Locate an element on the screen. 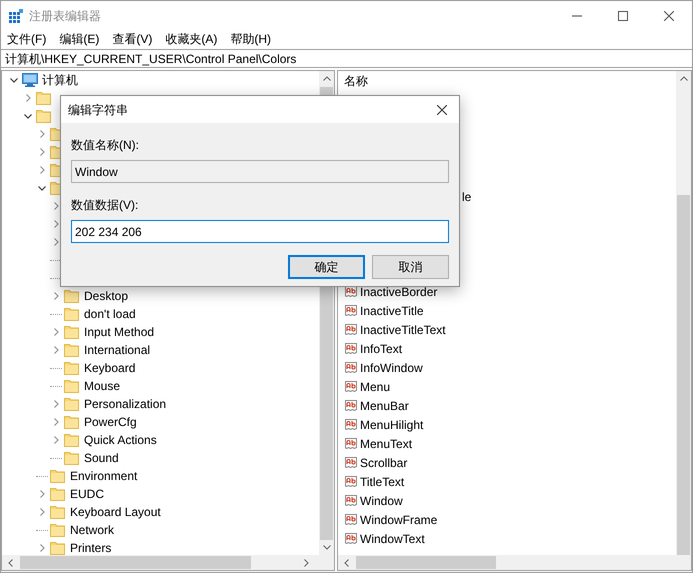  value-name: WindowFrame is located at coordinates (399, 519).